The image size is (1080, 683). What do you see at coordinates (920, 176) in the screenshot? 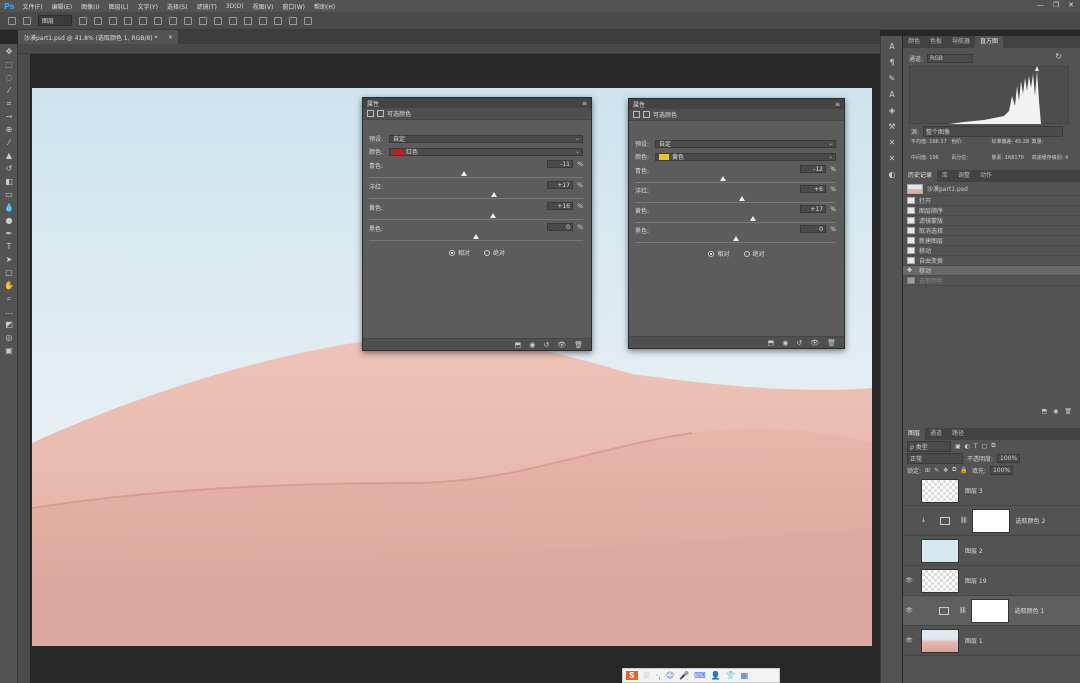
I see `tab-history: 历史记录` at bounding box center [920, 176].